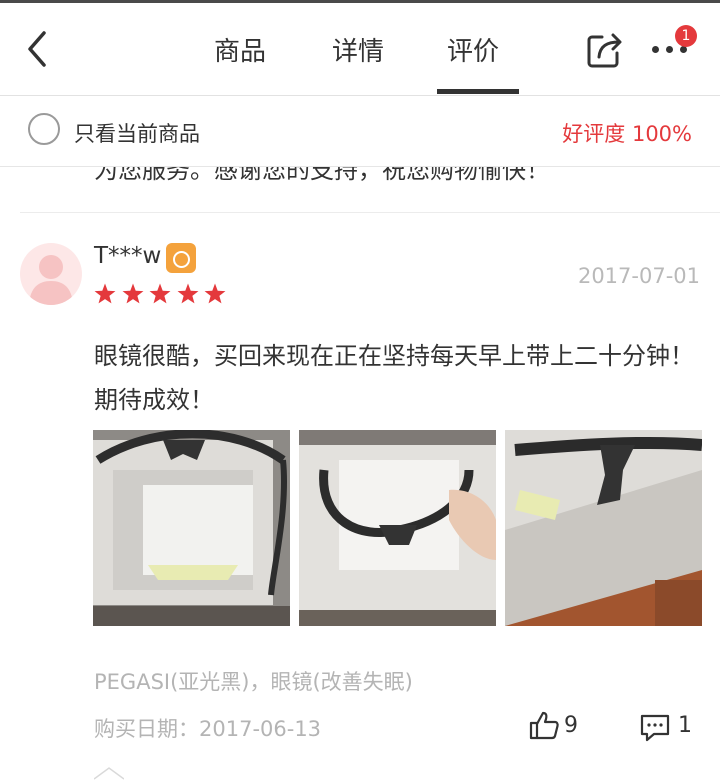 This screenshot has width=720, height=780. What do you see at coordinates (672, 728) in the screenshot?
I see `comment-button: 1` at bounding box center [672, 728].